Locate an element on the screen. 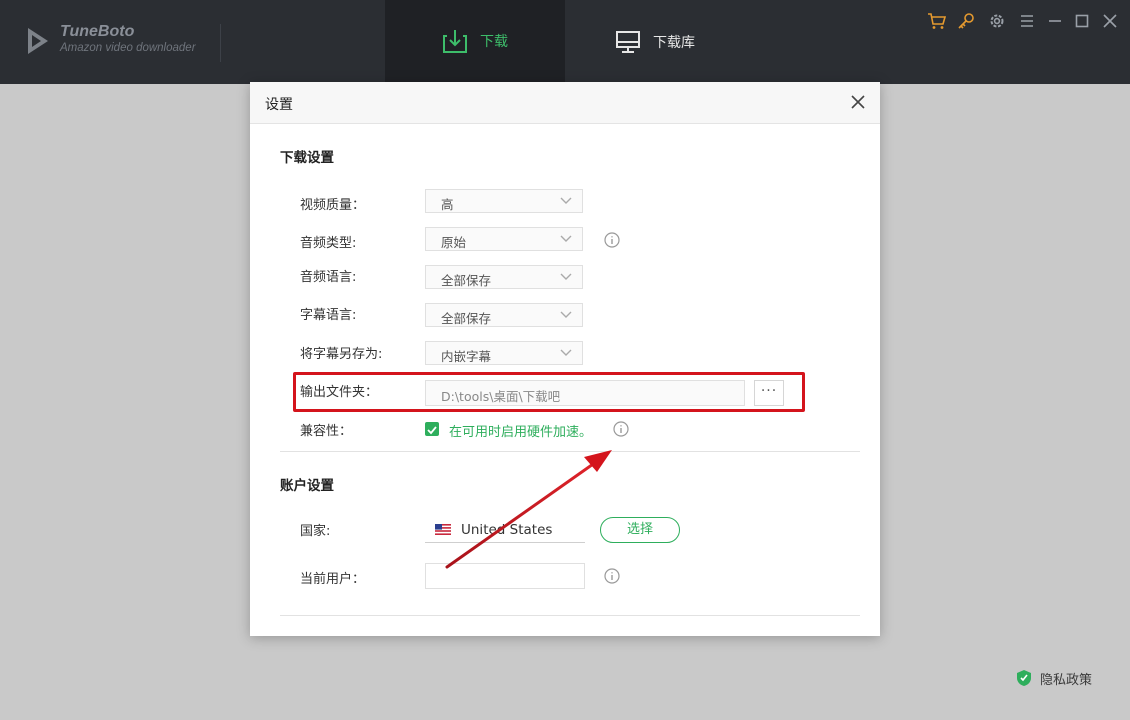 This screenshot has width=1130, height=720. app-logo: TuneBoto Amazon video downloader is located at coordinates (124, 42).